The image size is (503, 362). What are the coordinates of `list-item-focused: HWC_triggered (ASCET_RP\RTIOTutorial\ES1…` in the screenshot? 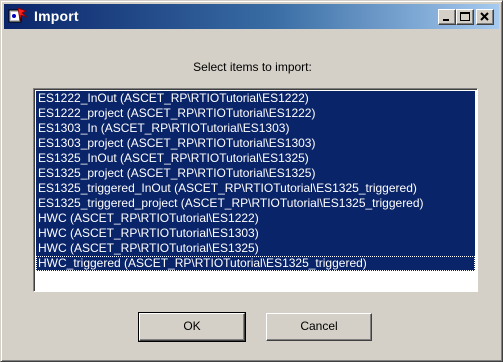 It's located at (255, 263).